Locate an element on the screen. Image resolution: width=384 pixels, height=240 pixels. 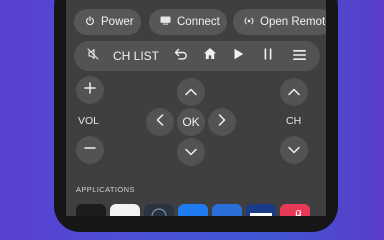
volume-down-button is located at coordinates (90, 150).